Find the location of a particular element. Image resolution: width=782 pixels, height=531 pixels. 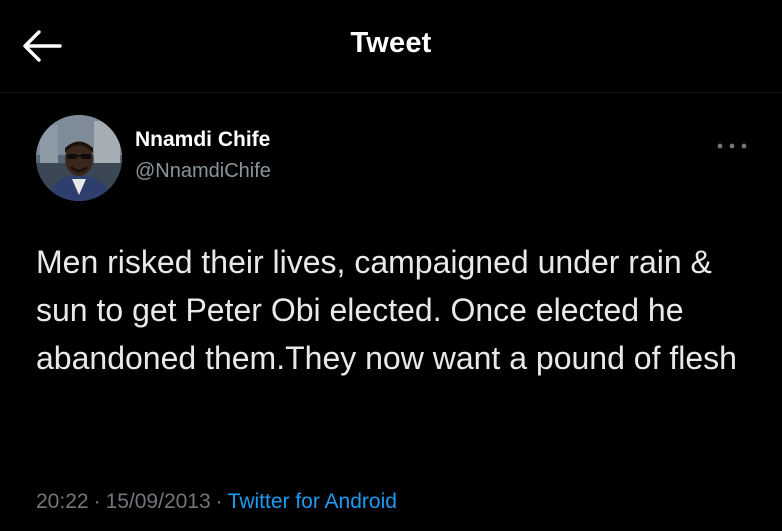

page-title: Tweet is located at coordinates (391, 43).